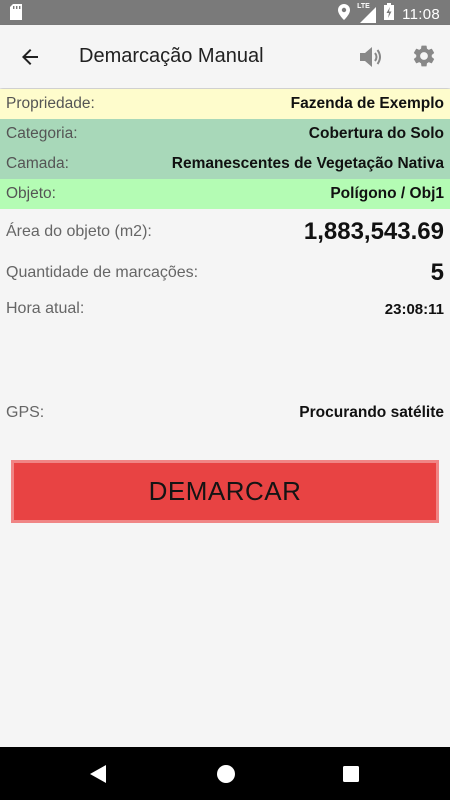 This screenshot has height=800, width=450. I want to click on signal-icon: LTE, so click(367, 13).